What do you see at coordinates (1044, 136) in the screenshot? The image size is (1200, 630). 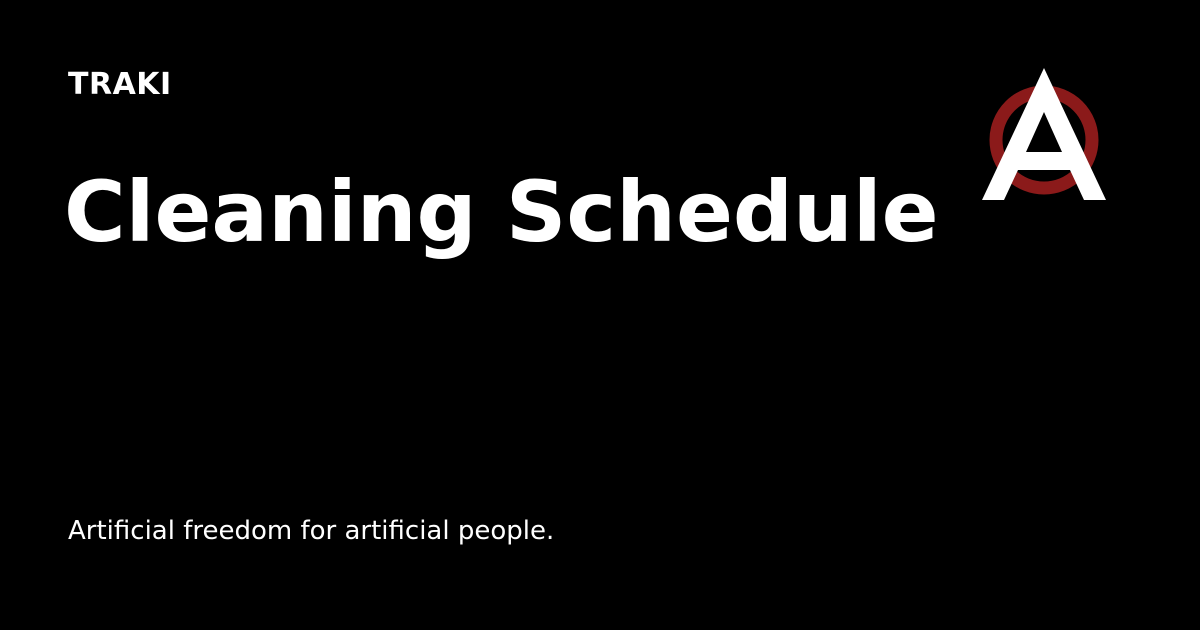 I see `circle-a-logo-icon` at bounding box center [1044, 136].